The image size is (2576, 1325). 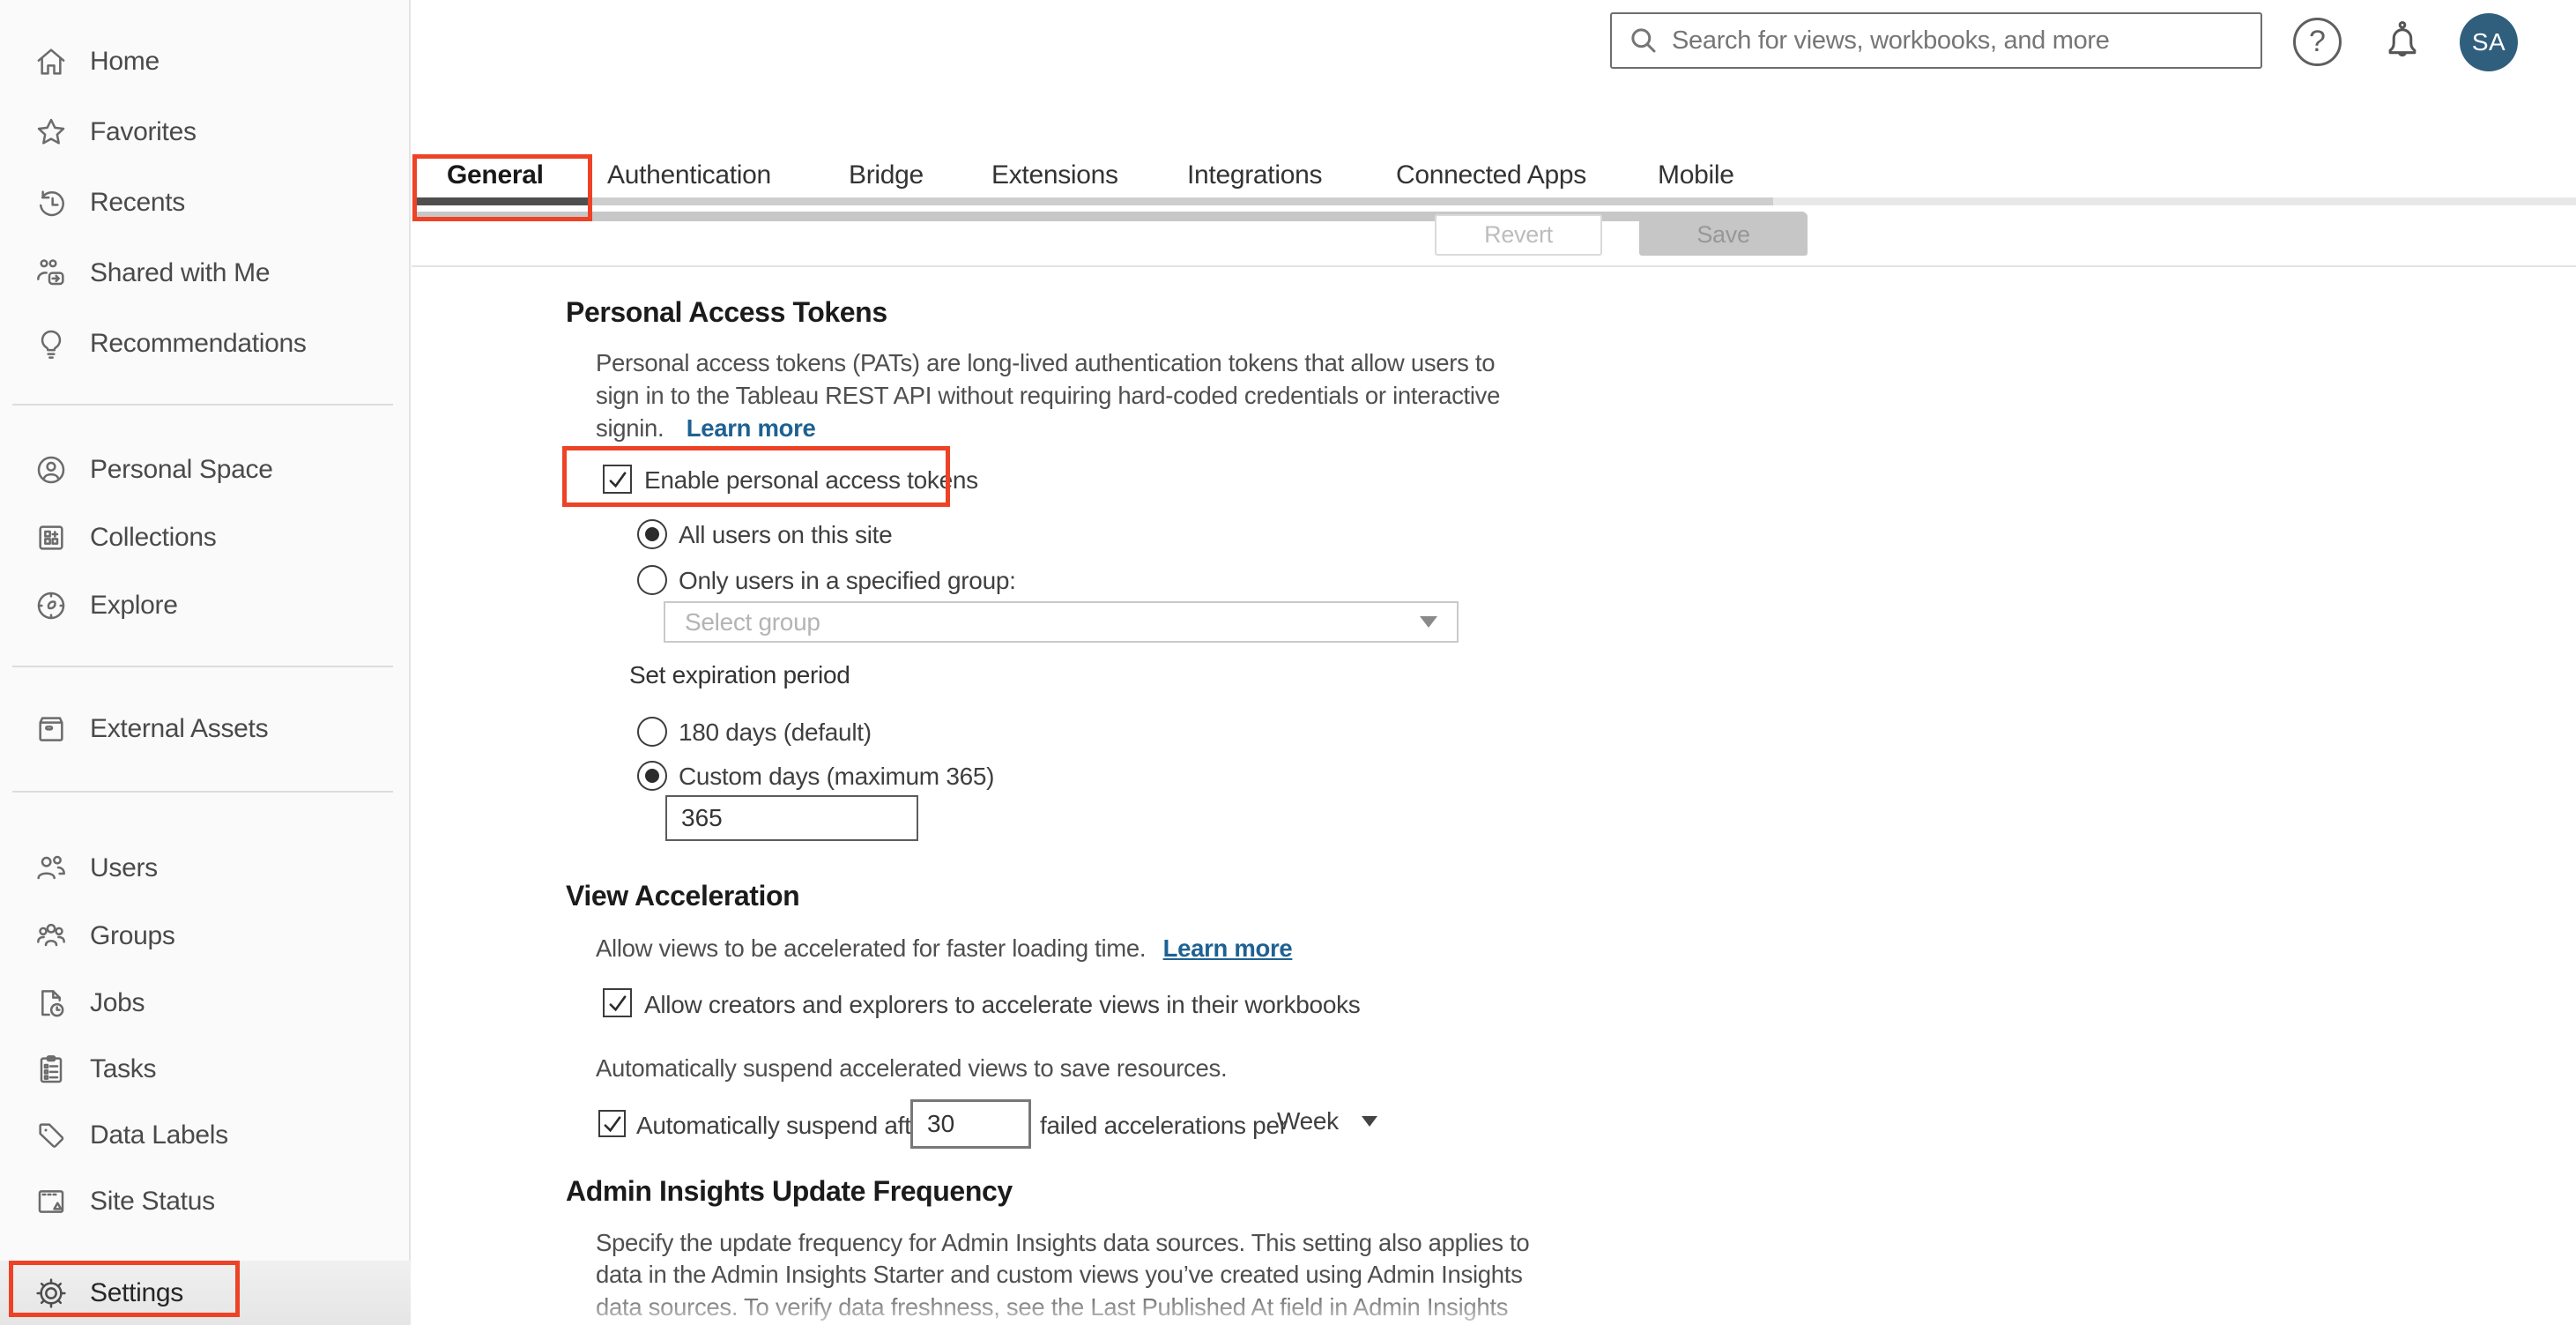 What do you see at coordinates (683, 896) in the screenshot?
I see `section-title-view-acceleration: View Acceleration` at bounding box center [683, 896].